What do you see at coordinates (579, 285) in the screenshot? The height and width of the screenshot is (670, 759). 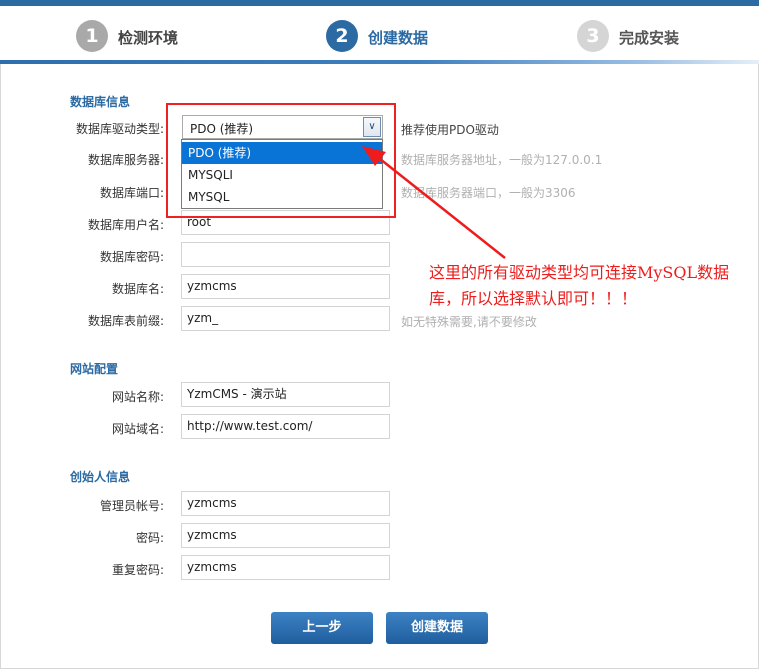 I see `annotation-note: 这里的所有驱动类型均可连接MySQL数据库，所以选择默认即可！！！` at bounding box center [579, 285].